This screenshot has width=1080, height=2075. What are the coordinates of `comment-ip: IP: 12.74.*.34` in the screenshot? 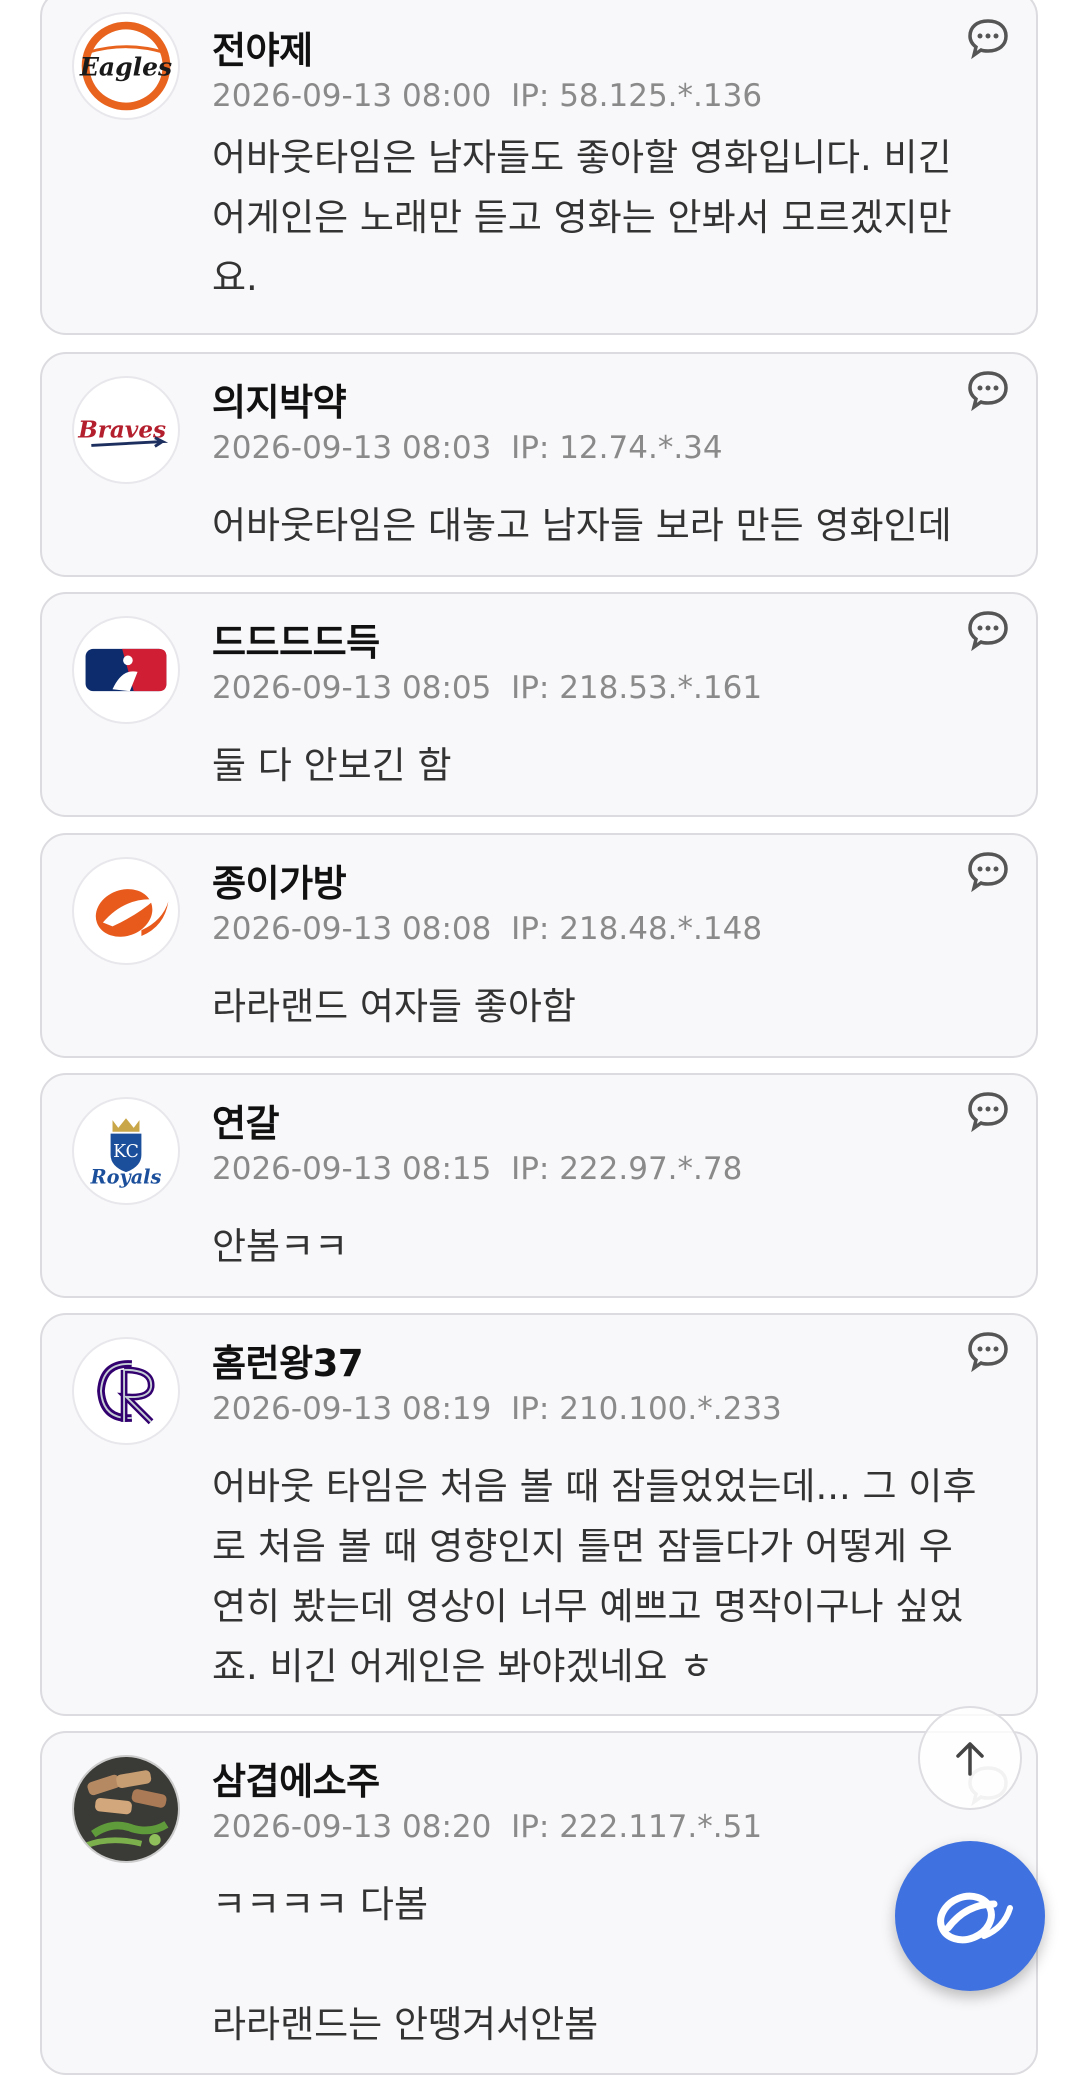 It's located at (617, 448).